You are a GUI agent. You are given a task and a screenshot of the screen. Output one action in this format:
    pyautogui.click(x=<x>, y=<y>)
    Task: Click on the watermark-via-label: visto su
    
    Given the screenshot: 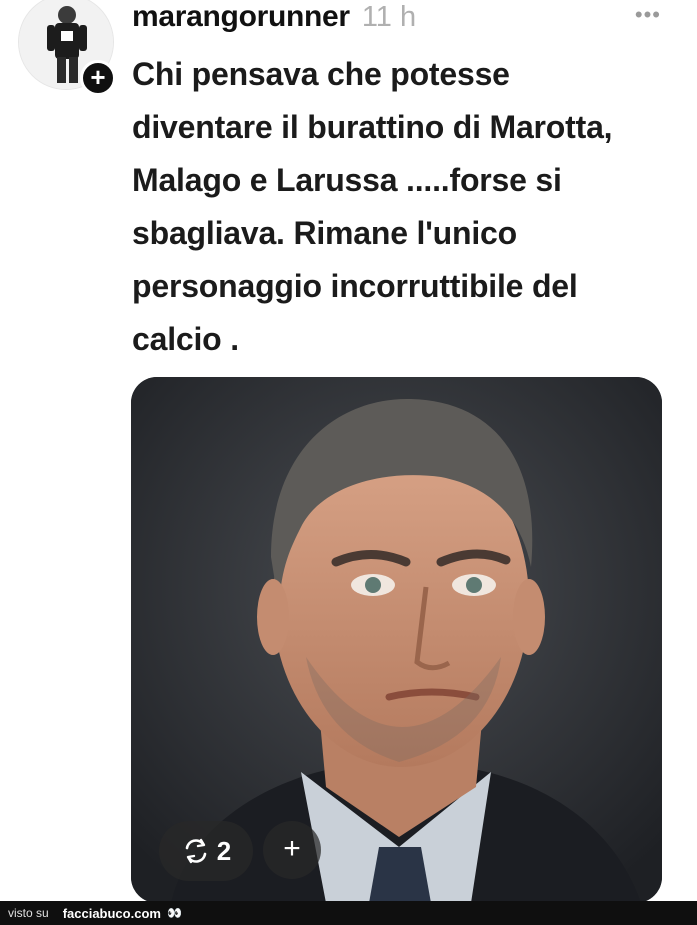 What is the action you would take?
    pyautogui.click(x=28, y=913)
    